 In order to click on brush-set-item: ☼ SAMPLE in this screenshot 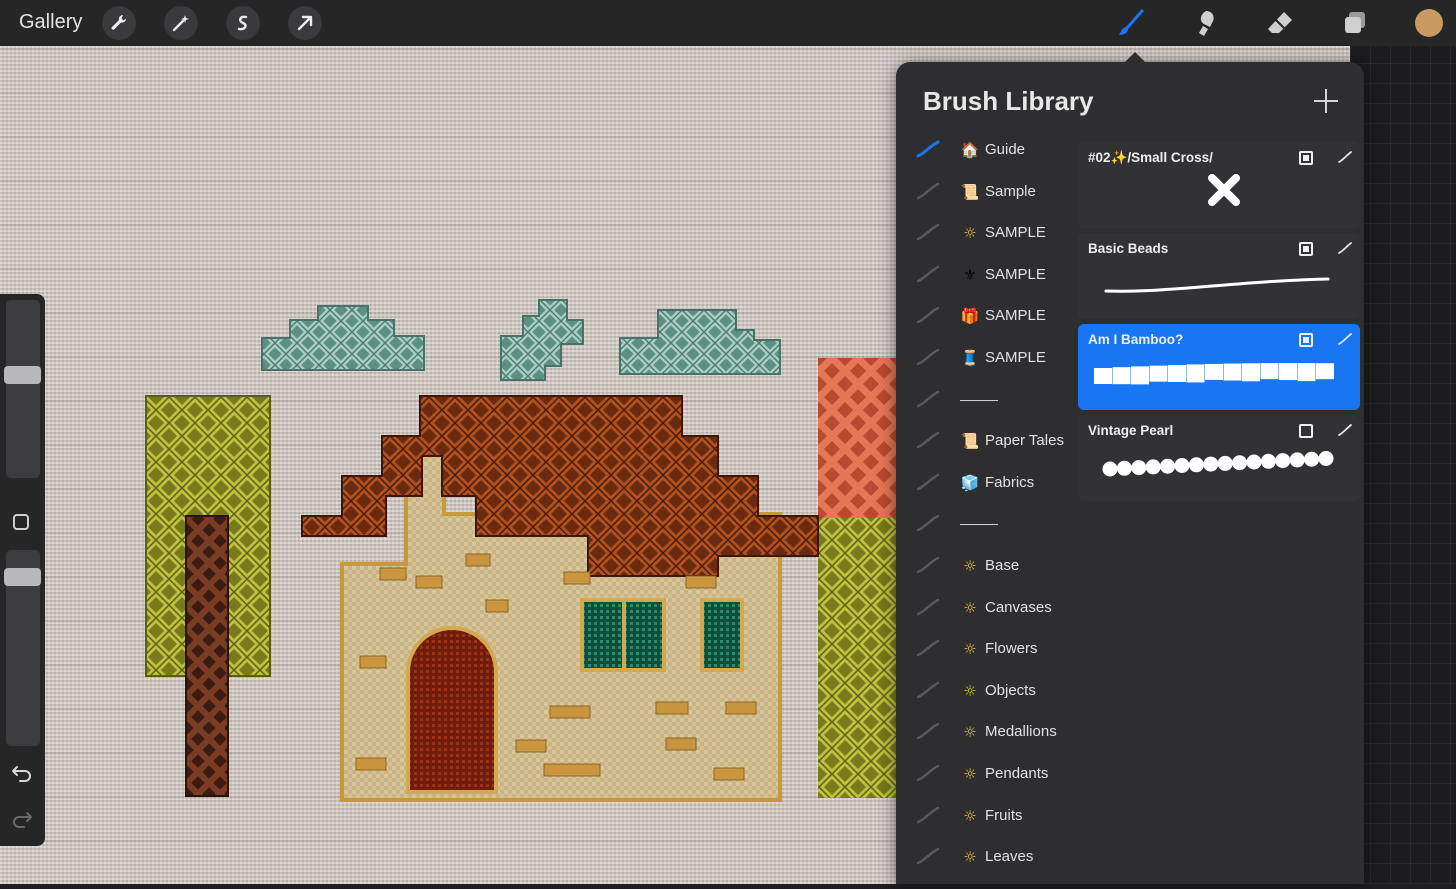, I will do `click(986, 233)`.